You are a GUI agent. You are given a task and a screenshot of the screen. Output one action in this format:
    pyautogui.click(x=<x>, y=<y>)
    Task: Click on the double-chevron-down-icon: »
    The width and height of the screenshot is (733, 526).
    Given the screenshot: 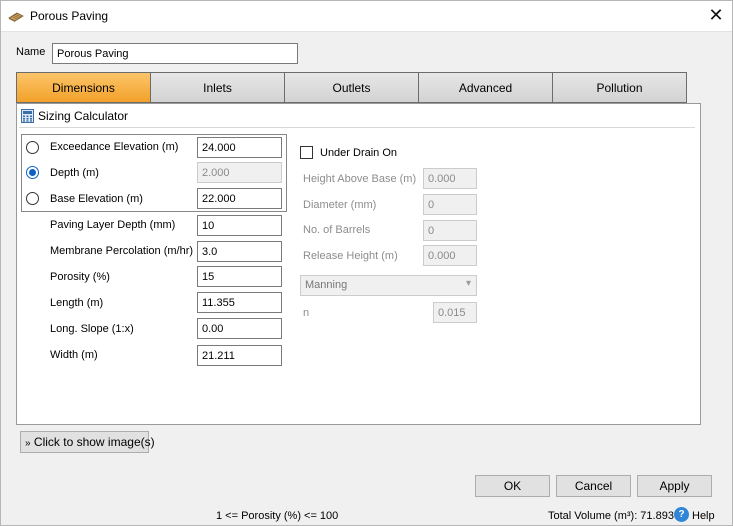 What is the action you would take?
    pyautogui.click(x=28, y=443)
    